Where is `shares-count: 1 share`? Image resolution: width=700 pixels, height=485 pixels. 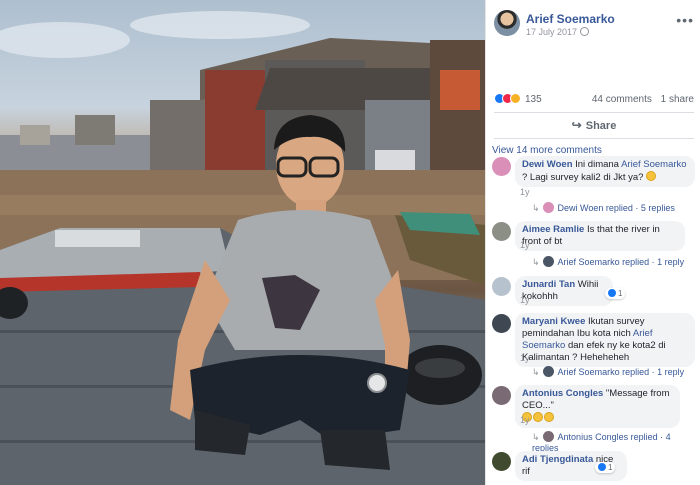 shares-count: 1 share is located at coordinates (677, 99).